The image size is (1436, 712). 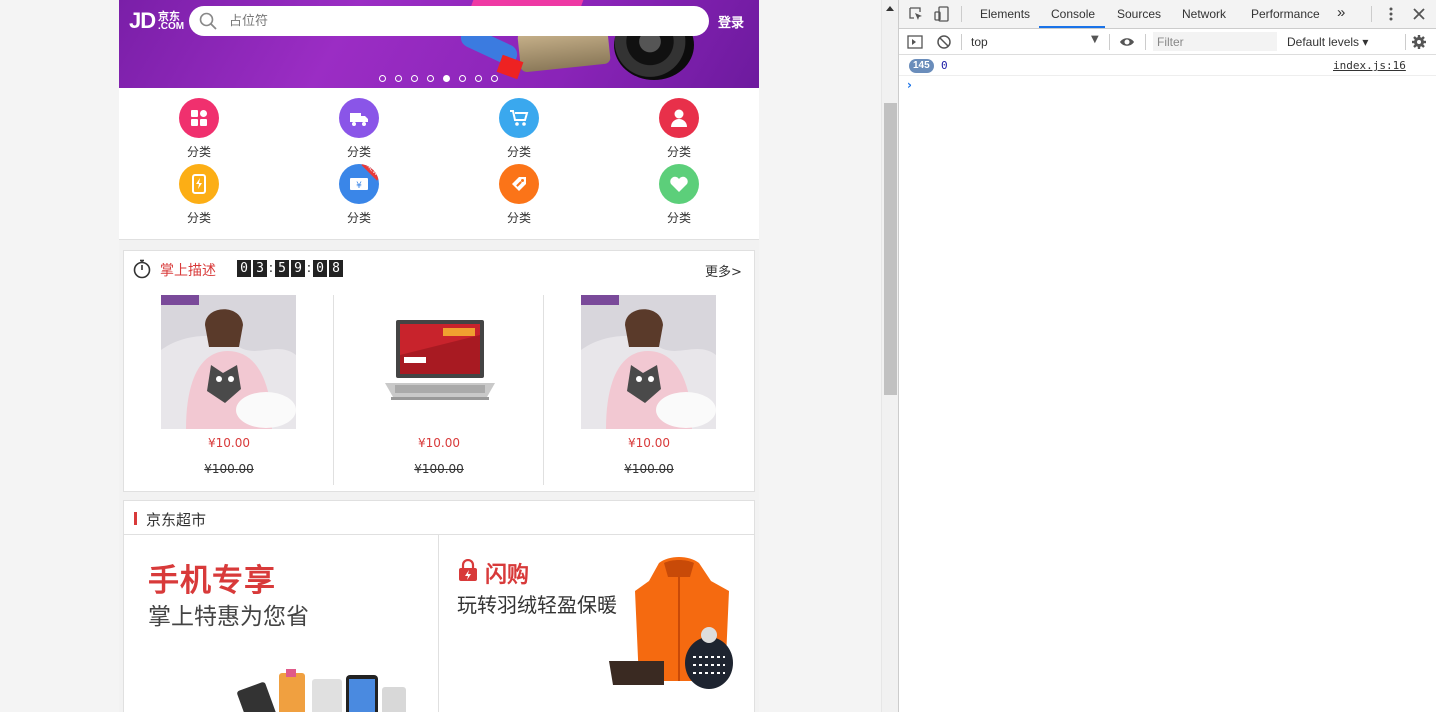 I want to click on search-input, so click(x=459, y=21).